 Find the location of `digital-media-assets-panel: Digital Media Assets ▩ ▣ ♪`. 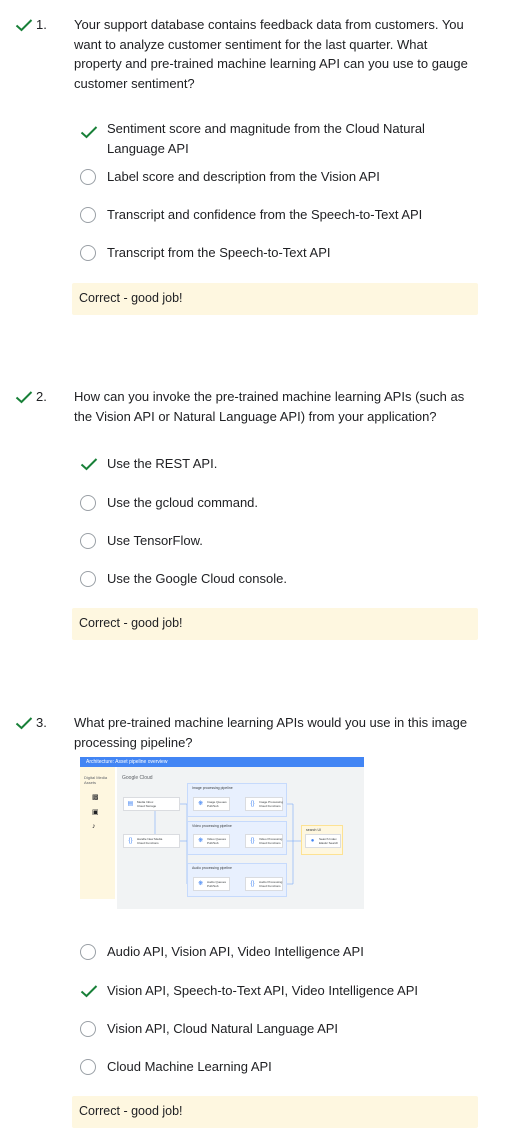

digital-media-assets-panel: Digital Media Assets ▩ ▣ ♪ is located at coordinates (97, 833).